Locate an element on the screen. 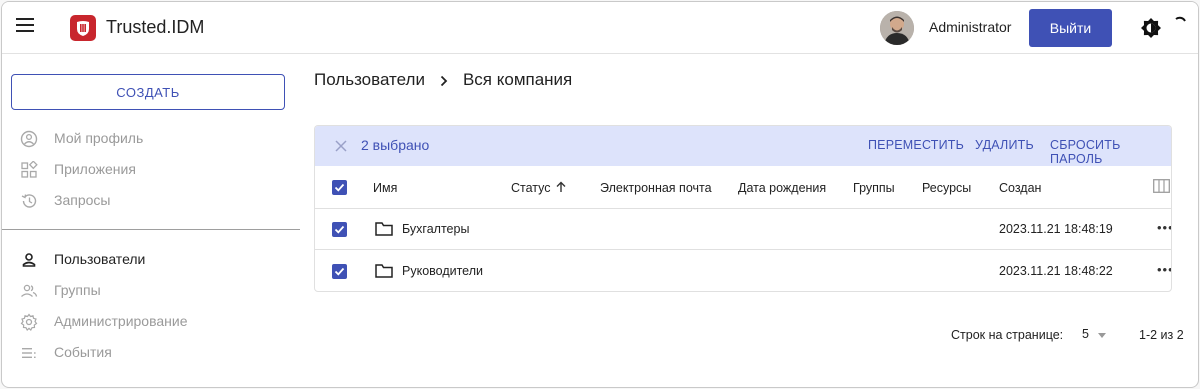 This screenshot has height=389, width=1200. clear-selection-icon is located at coordinates (341, 145).